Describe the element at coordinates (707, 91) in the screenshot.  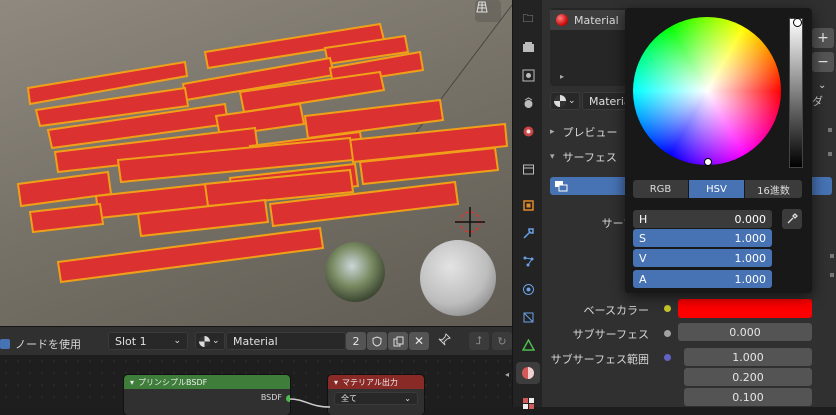
I see `hue-saturation-wheel` at that location.